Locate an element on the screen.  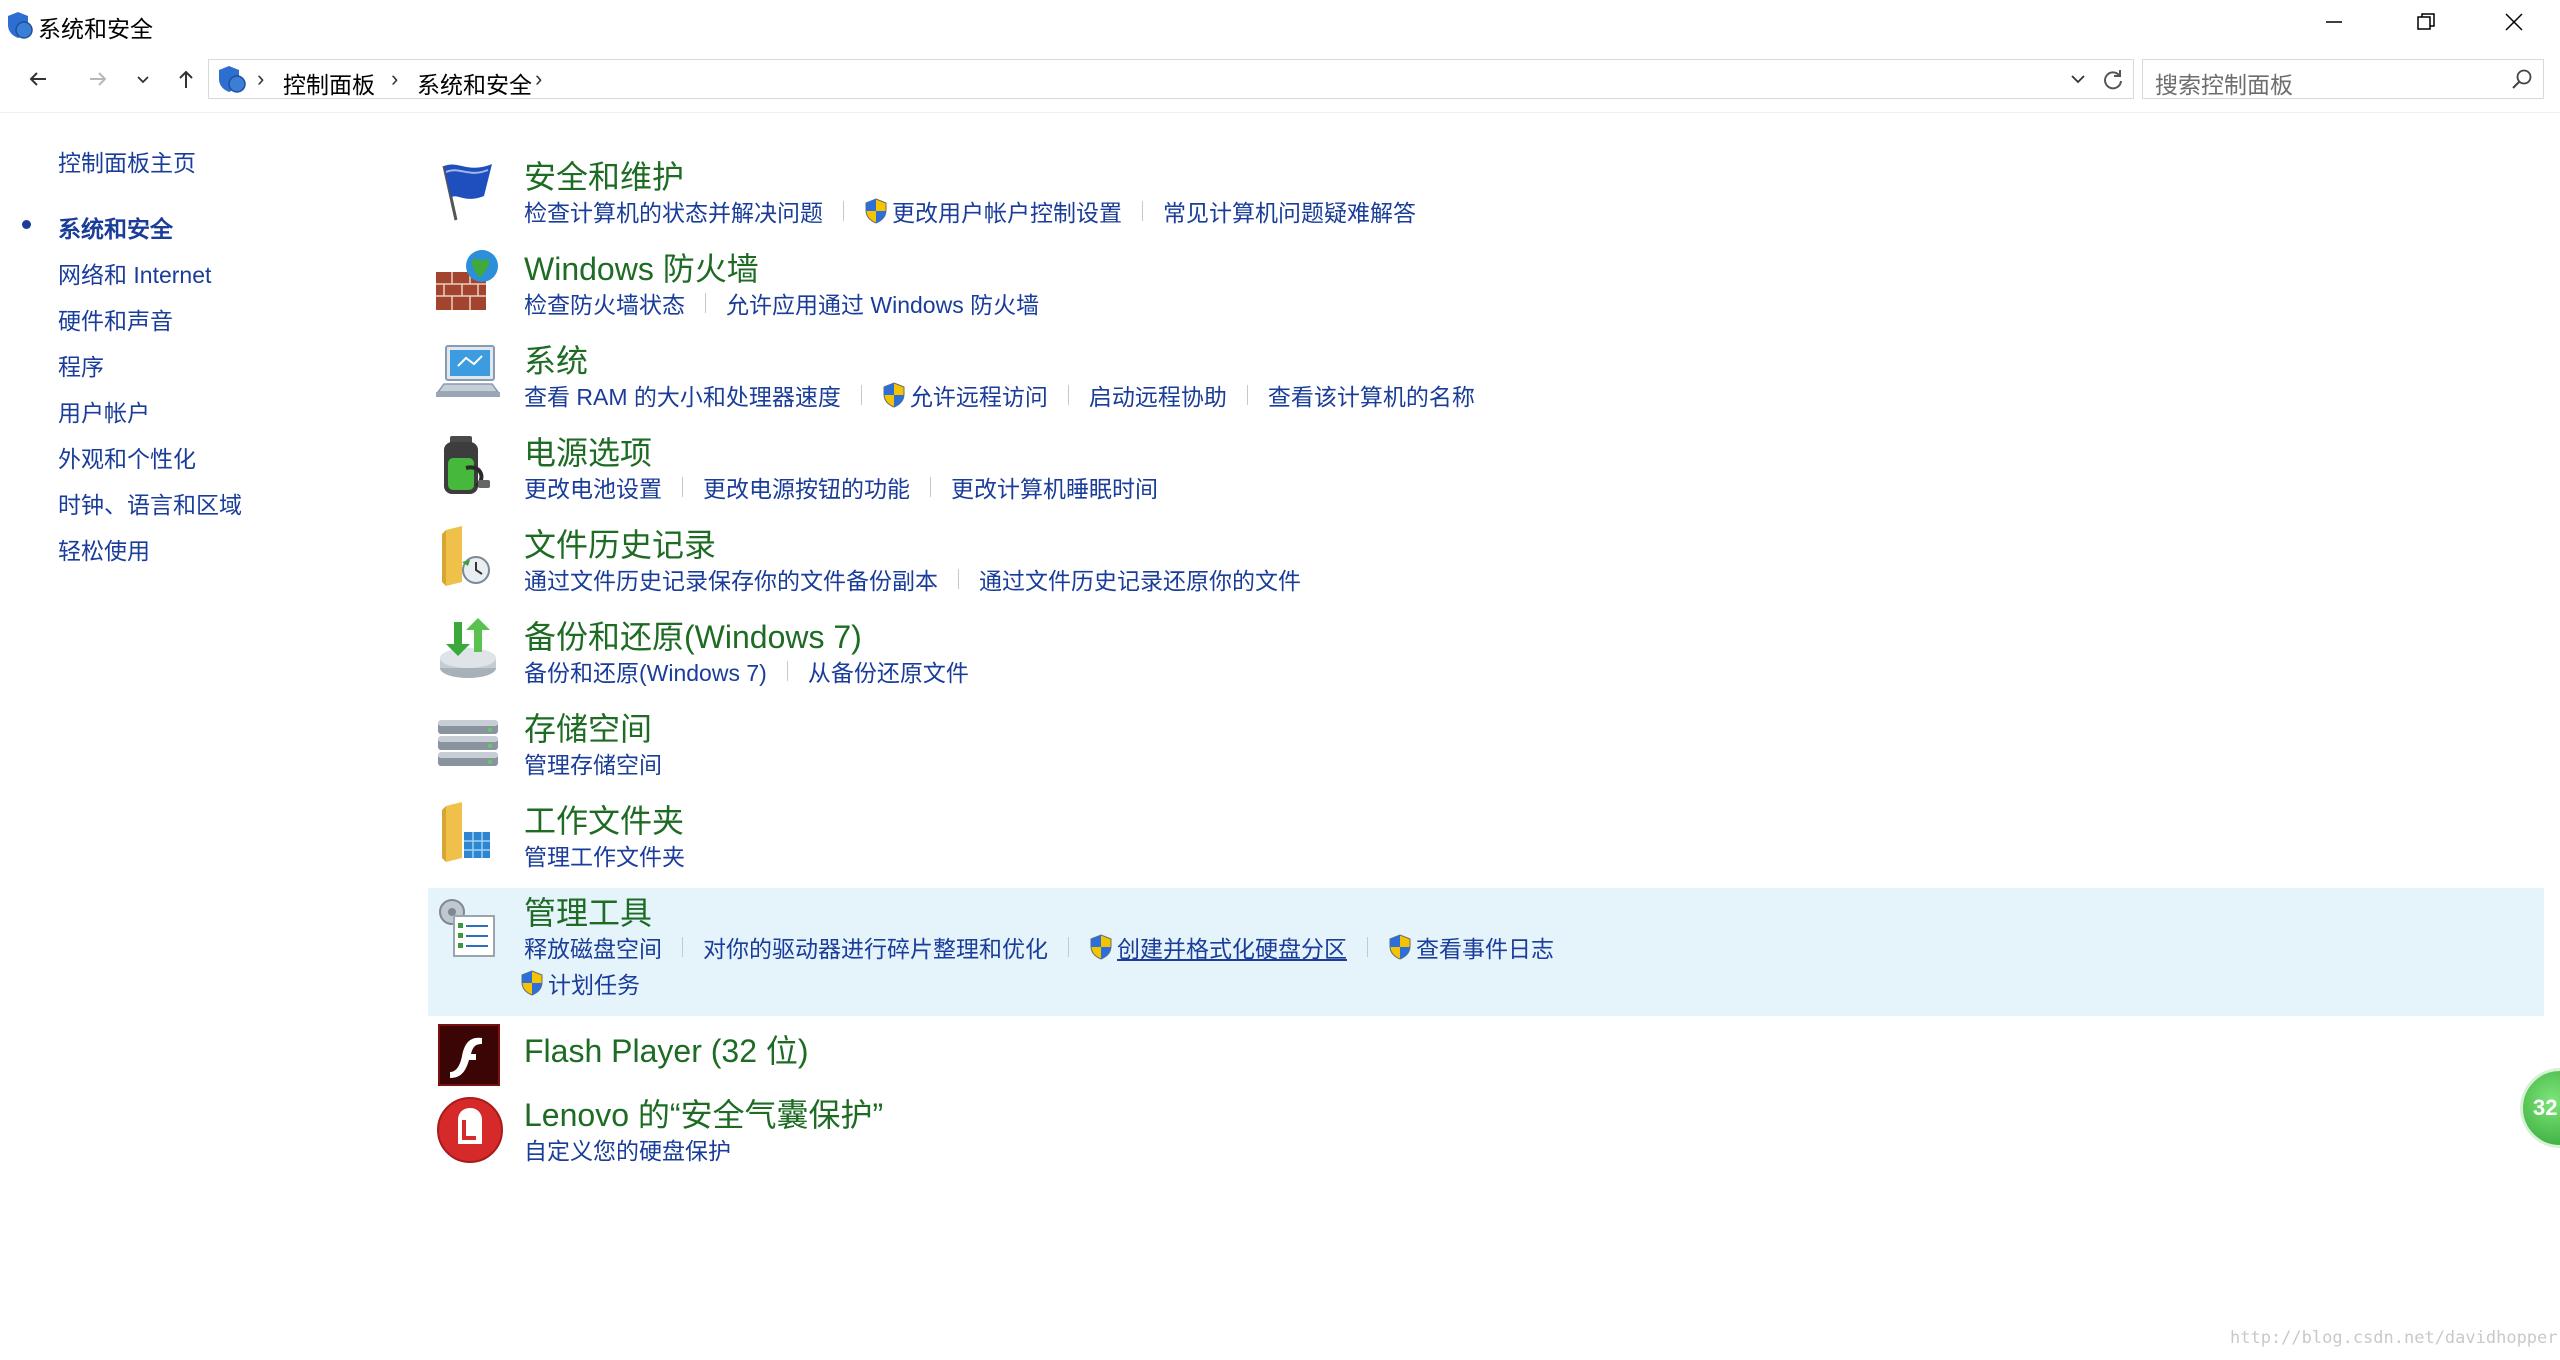
category-title: 存储空间 is located at coordinates (588, 727).